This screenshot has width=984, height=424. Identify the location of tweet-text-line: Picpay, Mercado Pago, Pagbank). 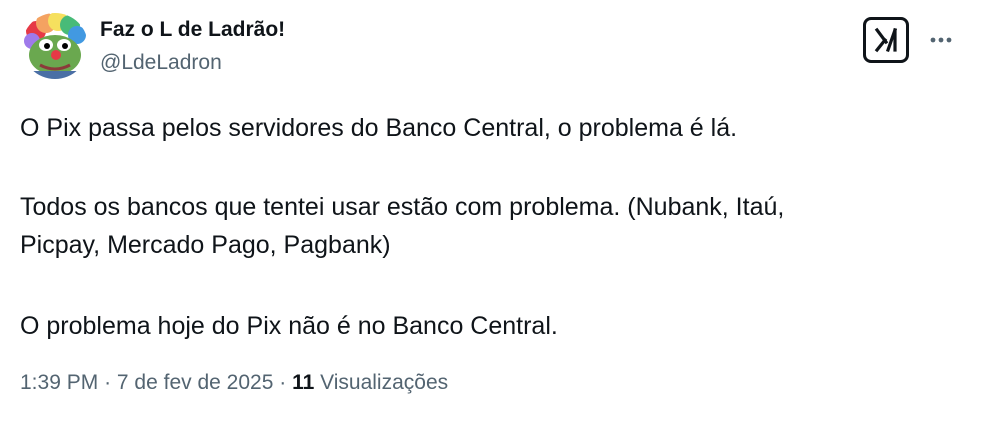
(205, 245).